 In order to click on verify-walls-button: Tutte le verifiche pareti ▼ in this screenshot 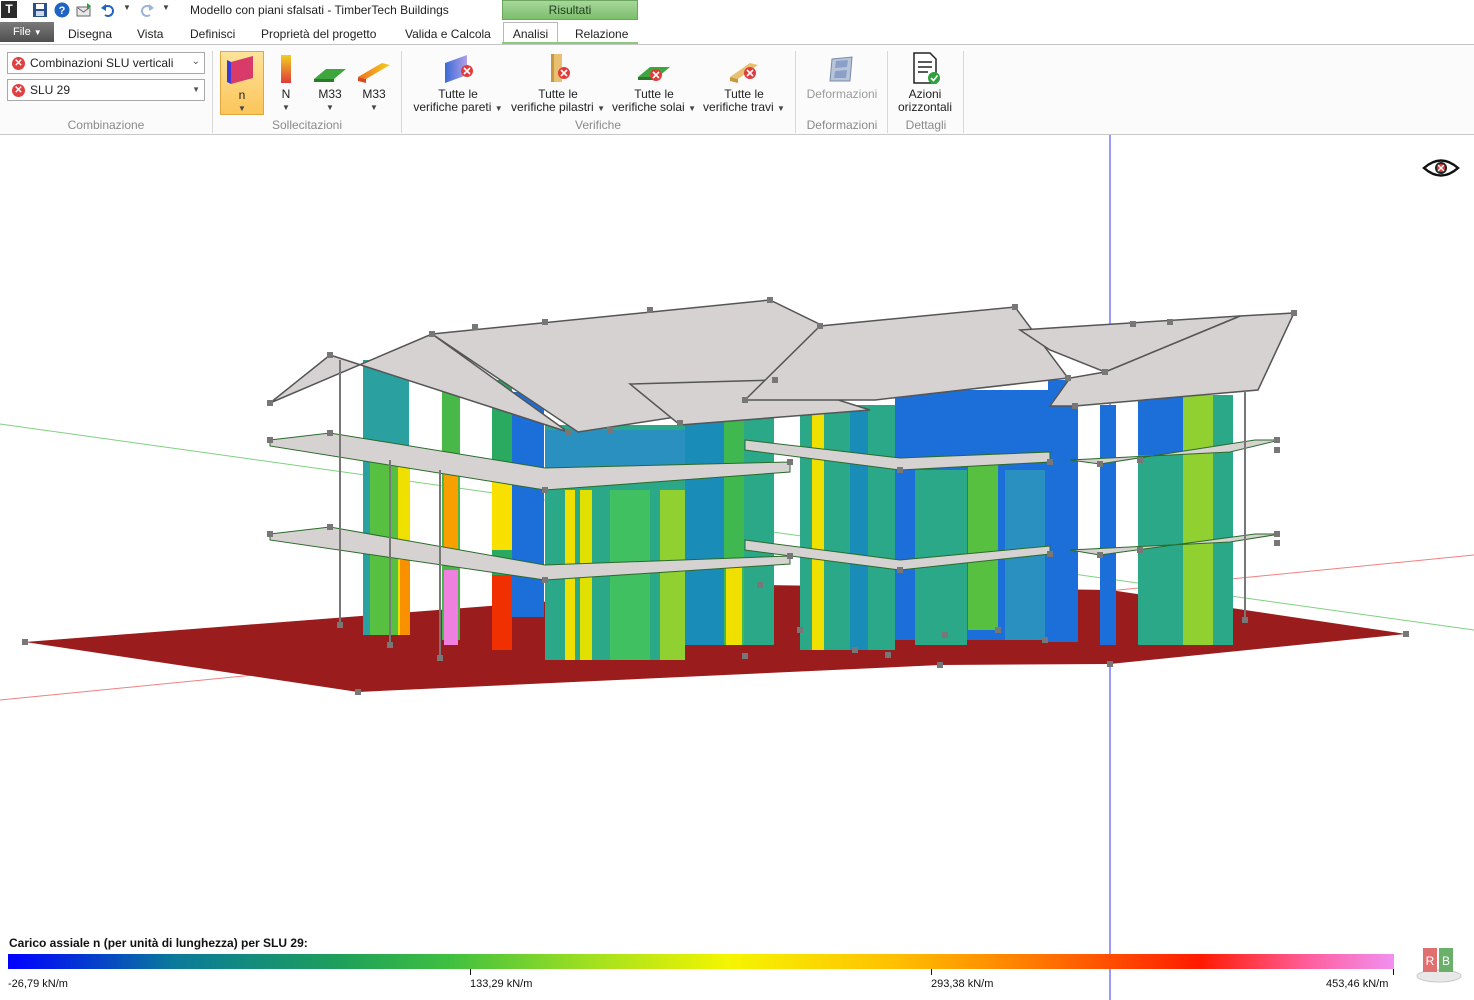, I will do `click(458, 83)`.